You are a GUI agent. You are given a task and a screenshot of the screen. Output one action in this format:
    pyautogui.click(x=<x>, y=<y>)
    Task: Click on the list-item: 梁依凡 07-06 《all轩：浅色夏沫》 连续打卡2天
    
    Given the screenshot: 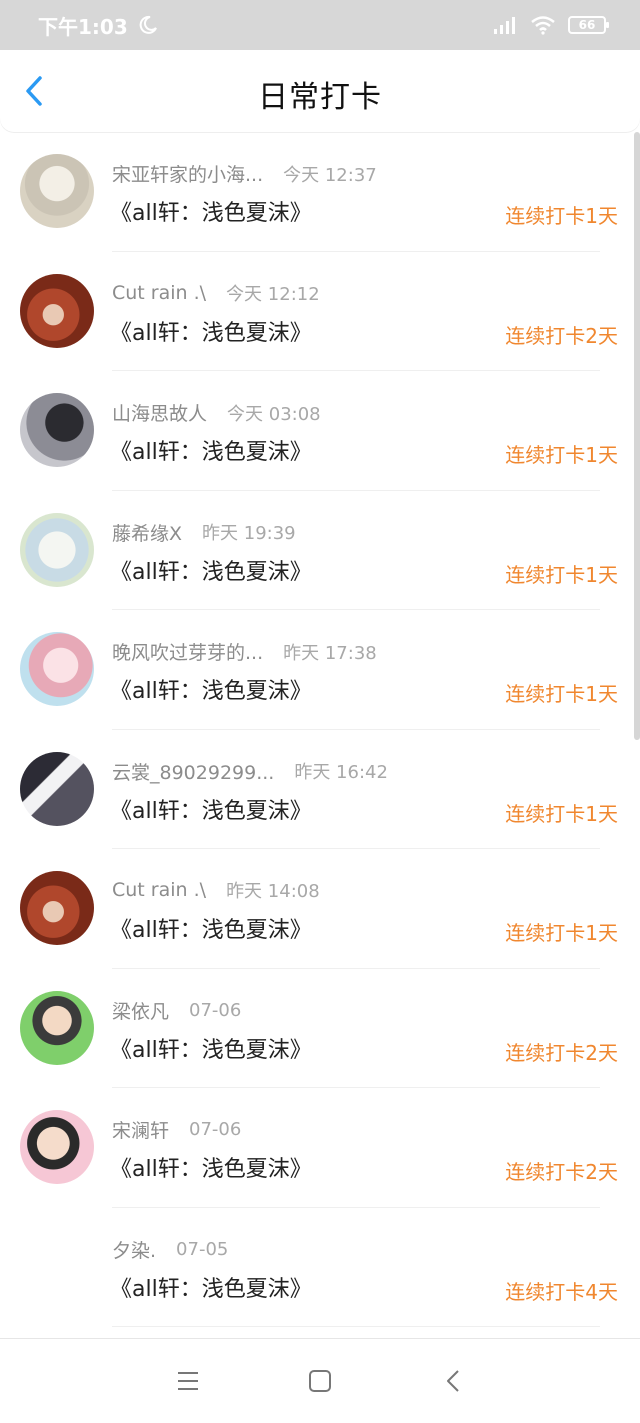 What is the action you would take?
    pyautogui.click(x=320, y=1028)
    